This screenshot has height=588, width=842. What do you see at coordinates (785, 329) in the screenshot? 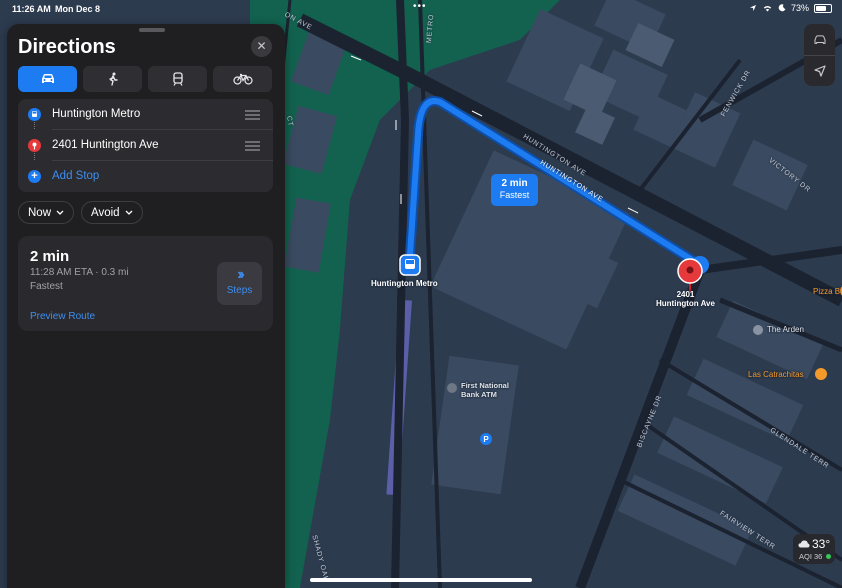
I see `the-arden-label: The Arden` at bounding box center [785, 329].